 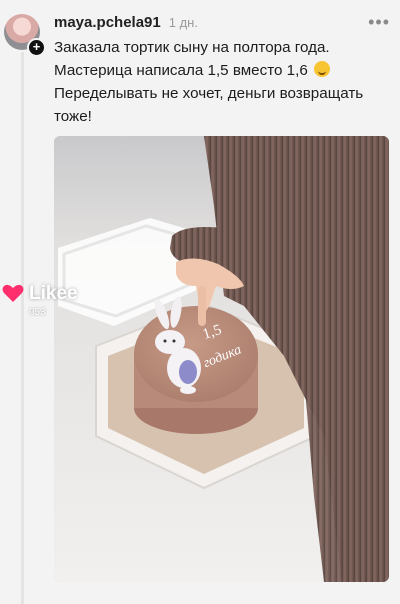 What do you see at coordinates (36, 47) in the screenshot?
I see `add-friend-icon: +` at bounding box center [36, 47].